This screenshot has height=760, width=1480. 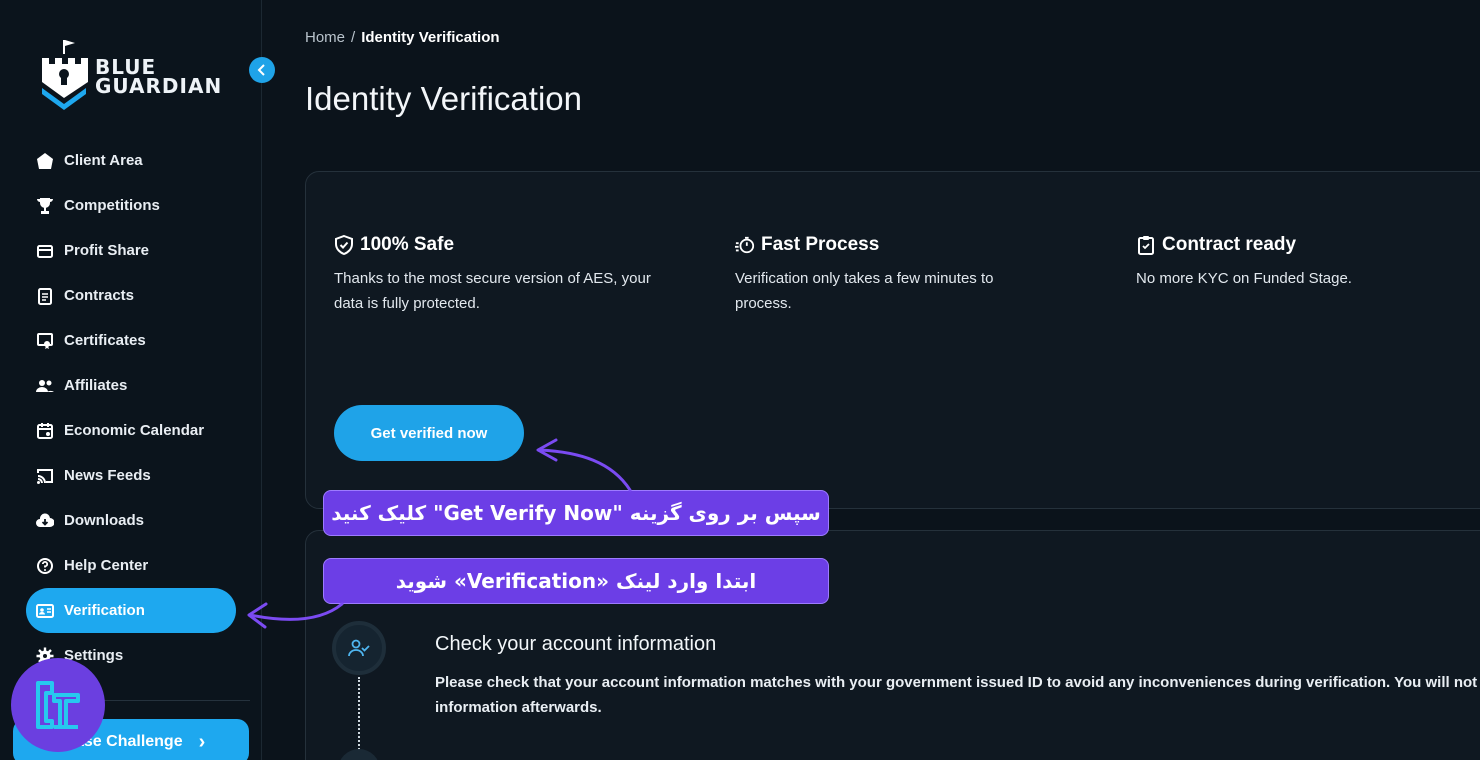 What do you see at coordinates (104, 610) in the screenshot?
I see `sidebar-item-label: Verification` at bounding box center [104, 610].